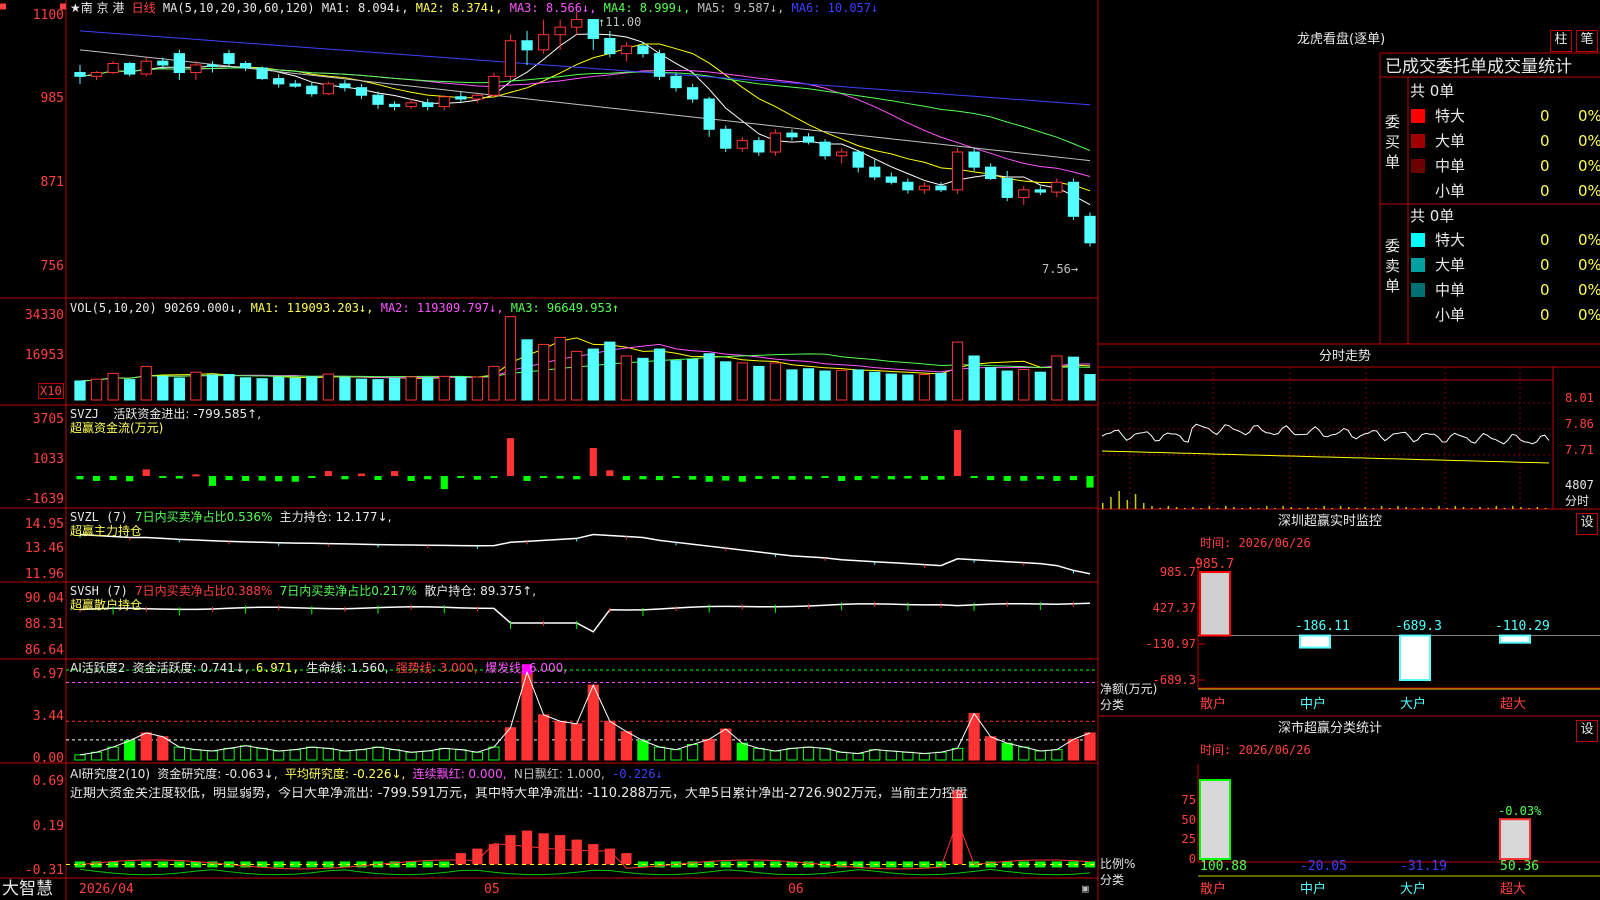 The height and width of the screenshot is (900, 1600). Describe the element at coordinates (1213, 704) in the screenshot. I see `monitor-category: 散户` at that location.